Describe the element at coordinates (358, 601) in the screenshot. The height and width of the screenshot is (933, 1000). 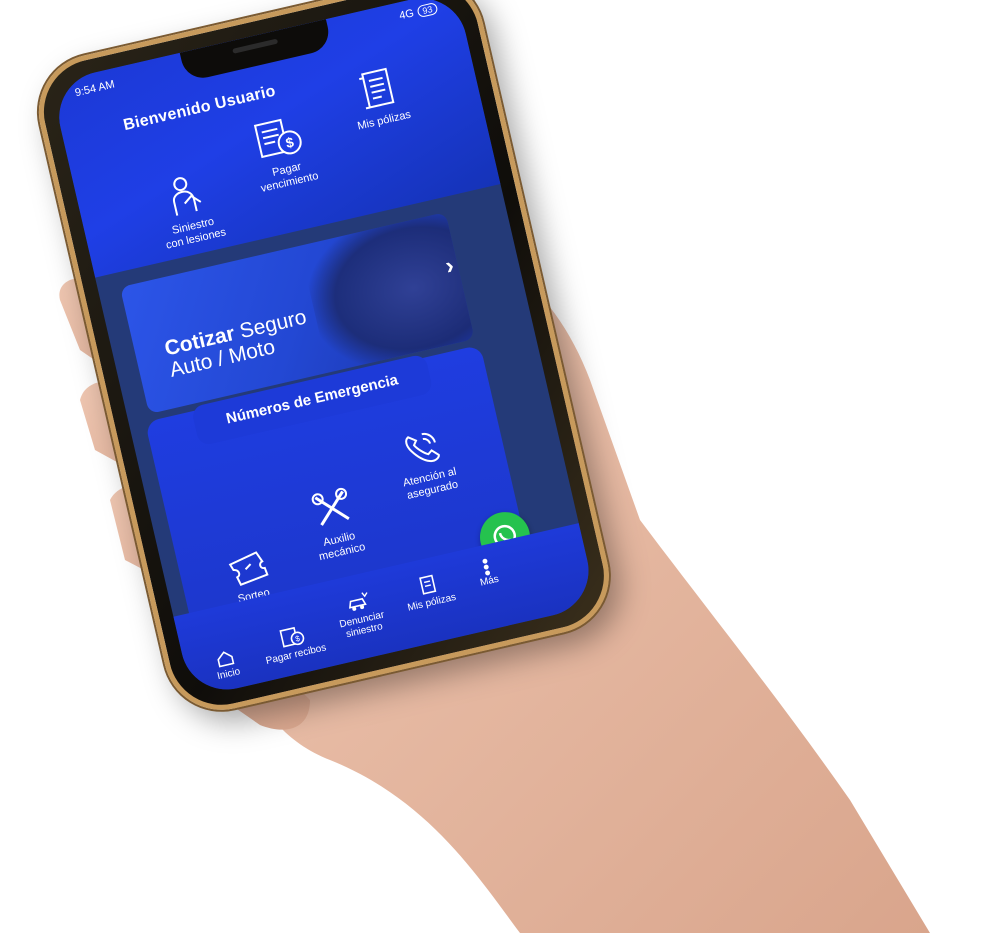
I see `car-crash-icon` at that location.